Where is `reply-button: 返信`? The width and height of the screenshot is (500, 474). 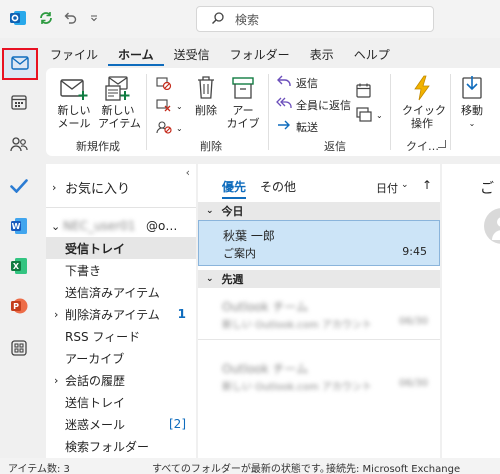
reply-button: 返信 is located at coordinates (297, 82).